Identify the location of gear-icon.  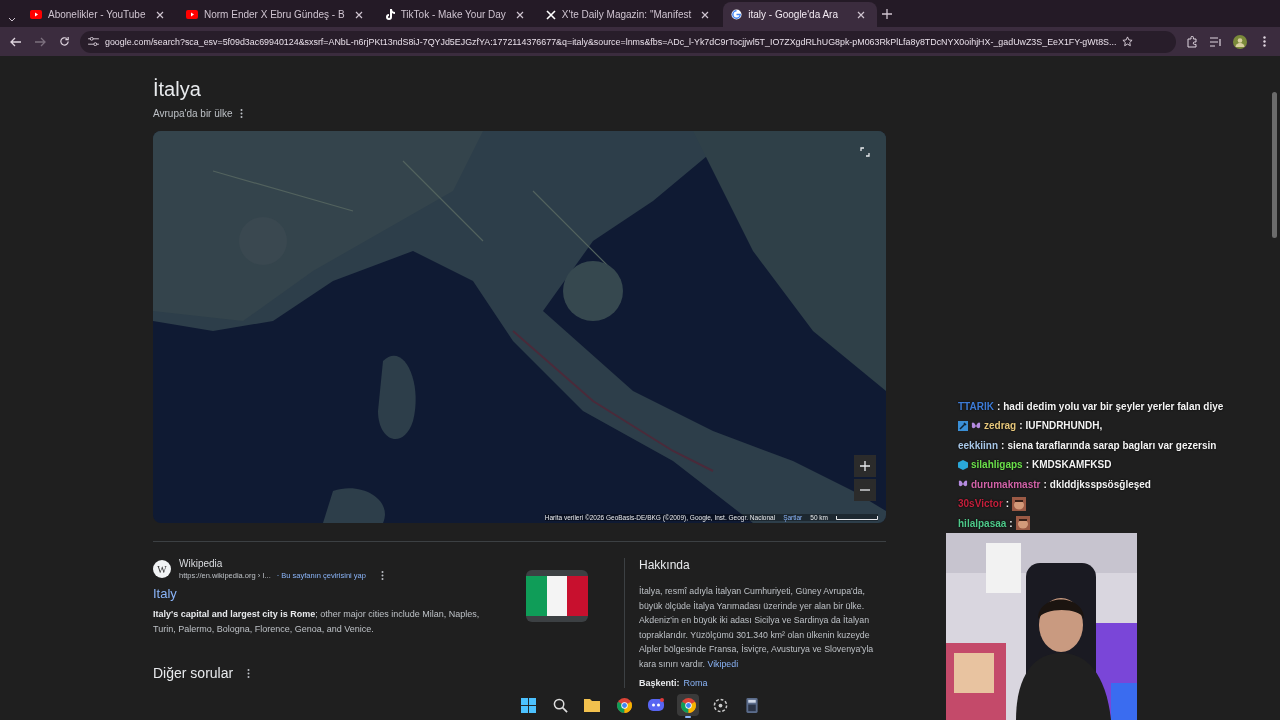
(720, 705).